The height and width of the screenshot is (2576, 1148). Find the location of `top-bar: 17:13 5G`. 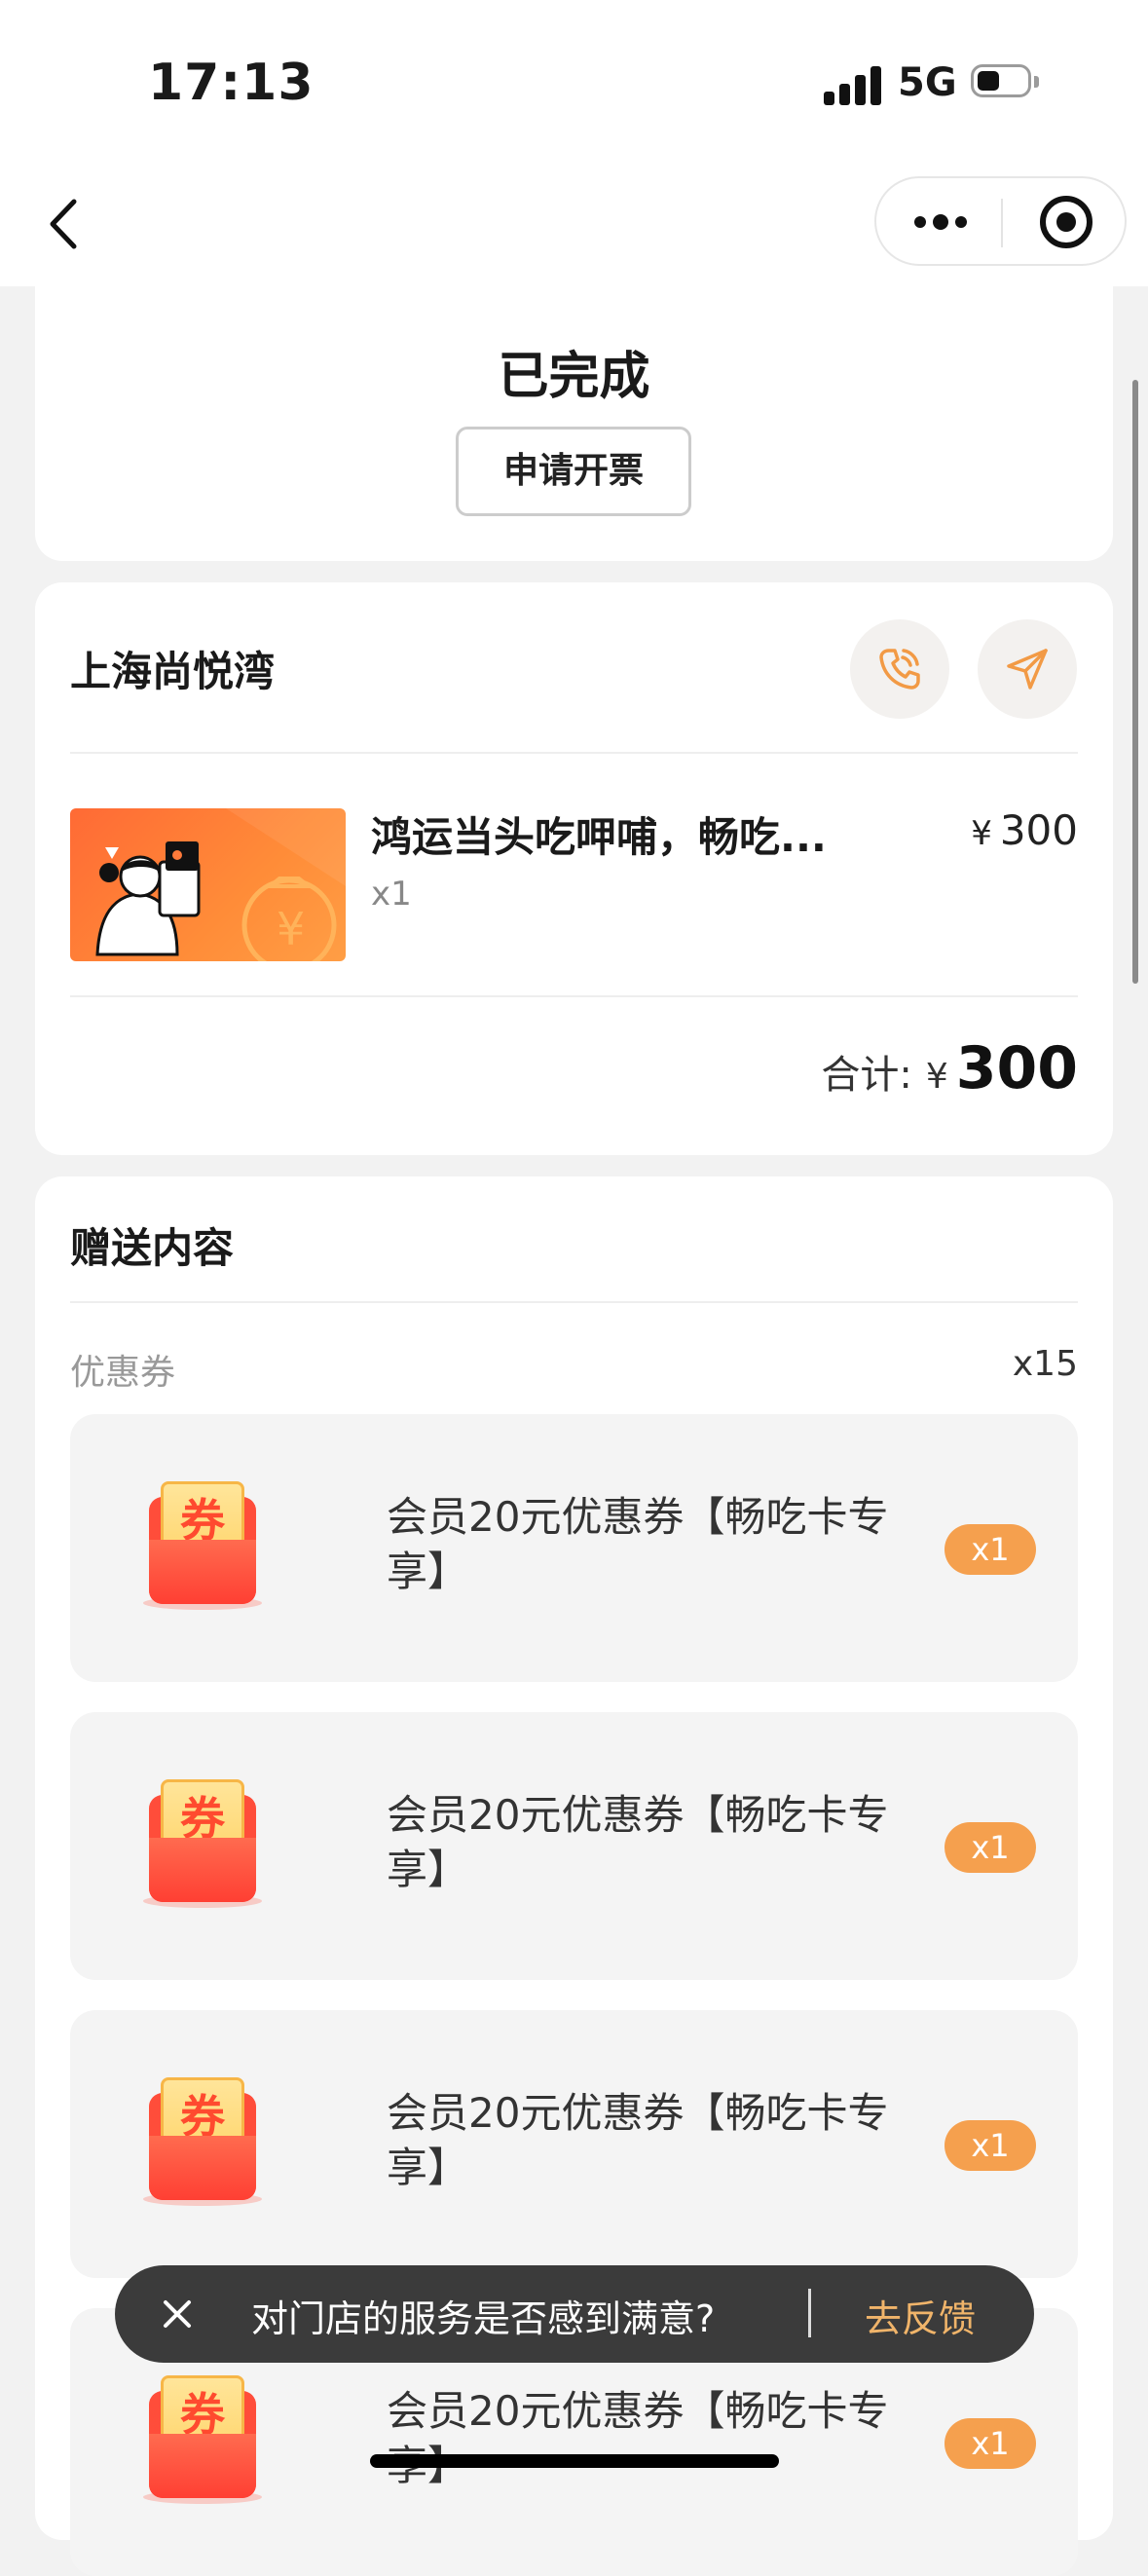

top-bar: 17:13 5G is located at coordinates (574, 143).